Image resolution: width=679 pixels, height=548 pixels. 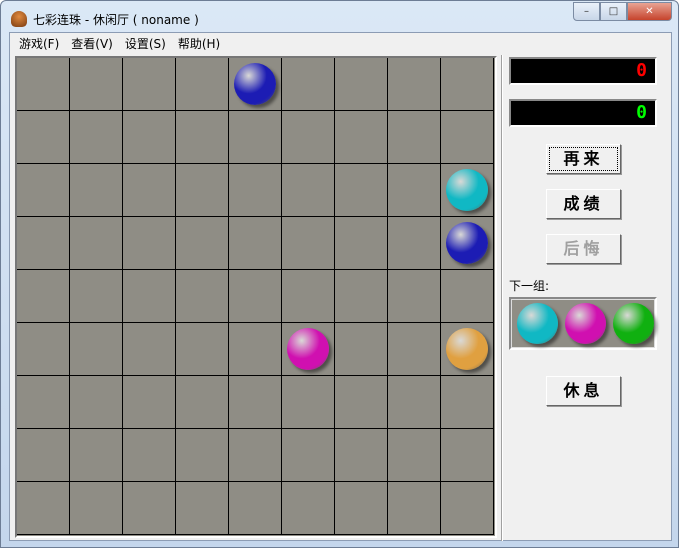 I want to click on undo-button: 后悔, so click(x=583, y=249).